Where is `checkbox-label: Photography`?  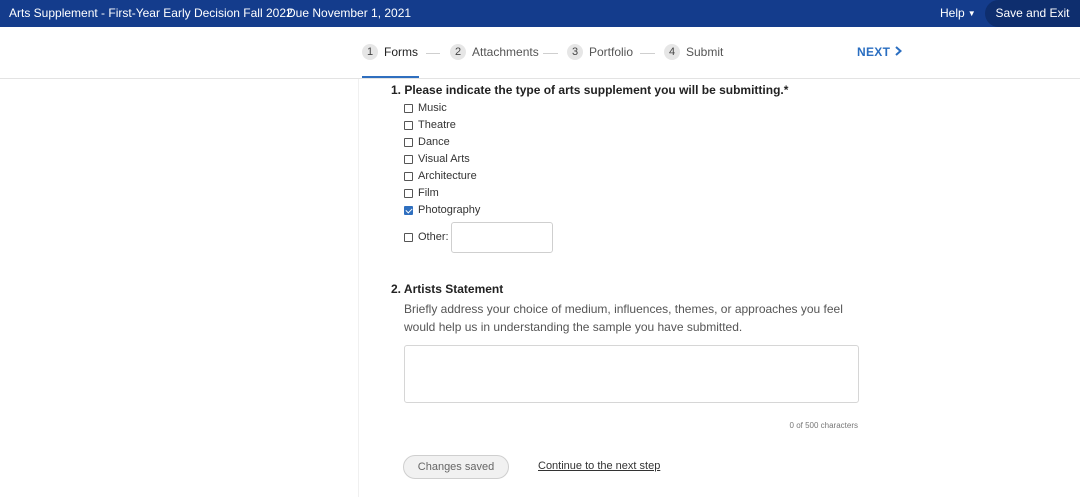 checkbox-label: Photography is located at coordinates (449, 210).